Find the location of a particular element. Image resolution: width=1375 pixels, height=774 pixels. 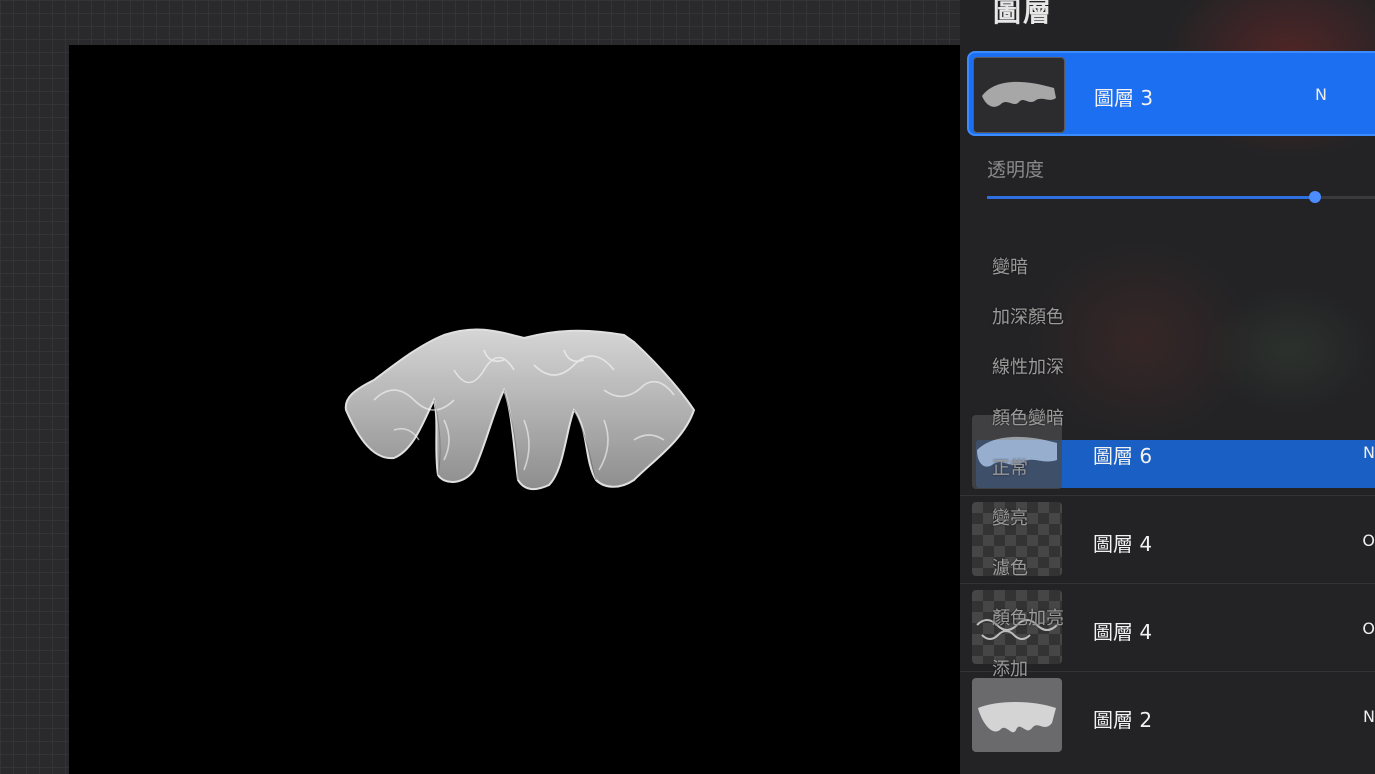

opacity-slider is located at coordinates (1181, 197).